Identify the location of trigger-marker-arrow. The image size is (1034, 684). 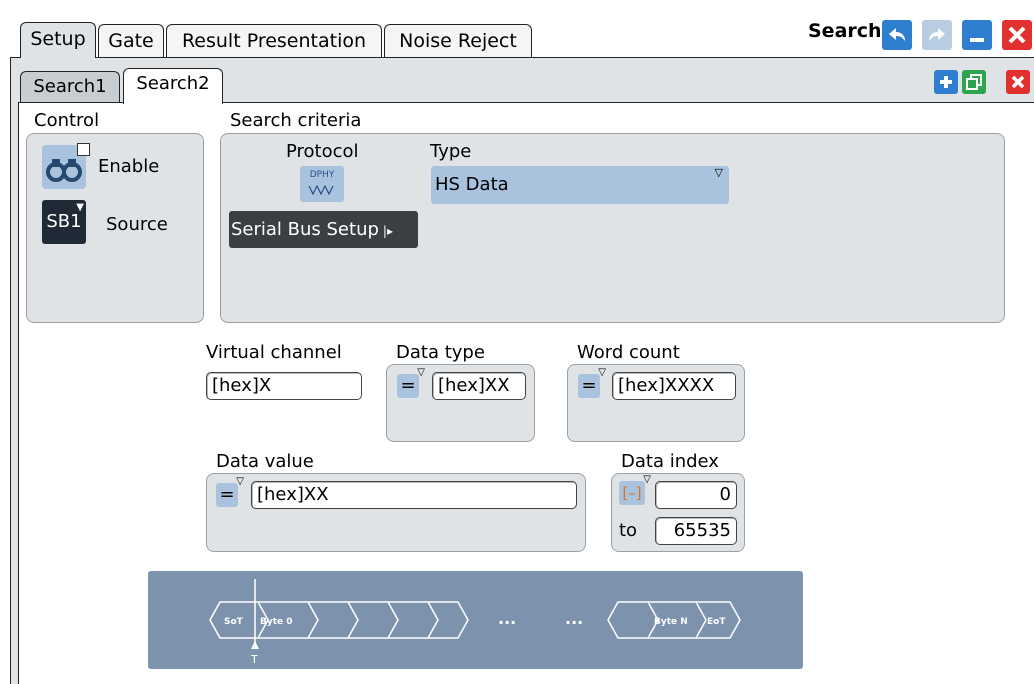
(255, 645).